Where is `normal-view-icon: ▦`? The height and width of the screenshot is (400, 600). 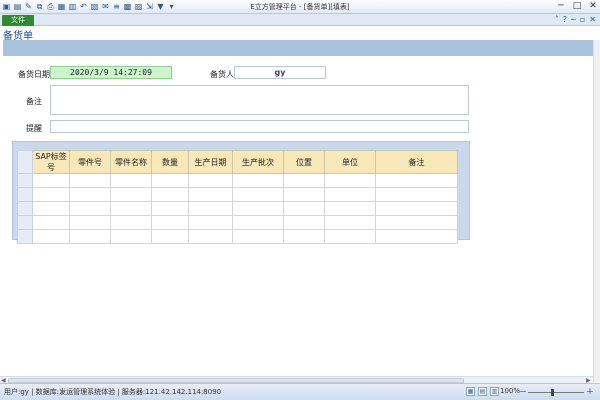
normal-view-icon: ▦ is located at coordinates (470, 391).